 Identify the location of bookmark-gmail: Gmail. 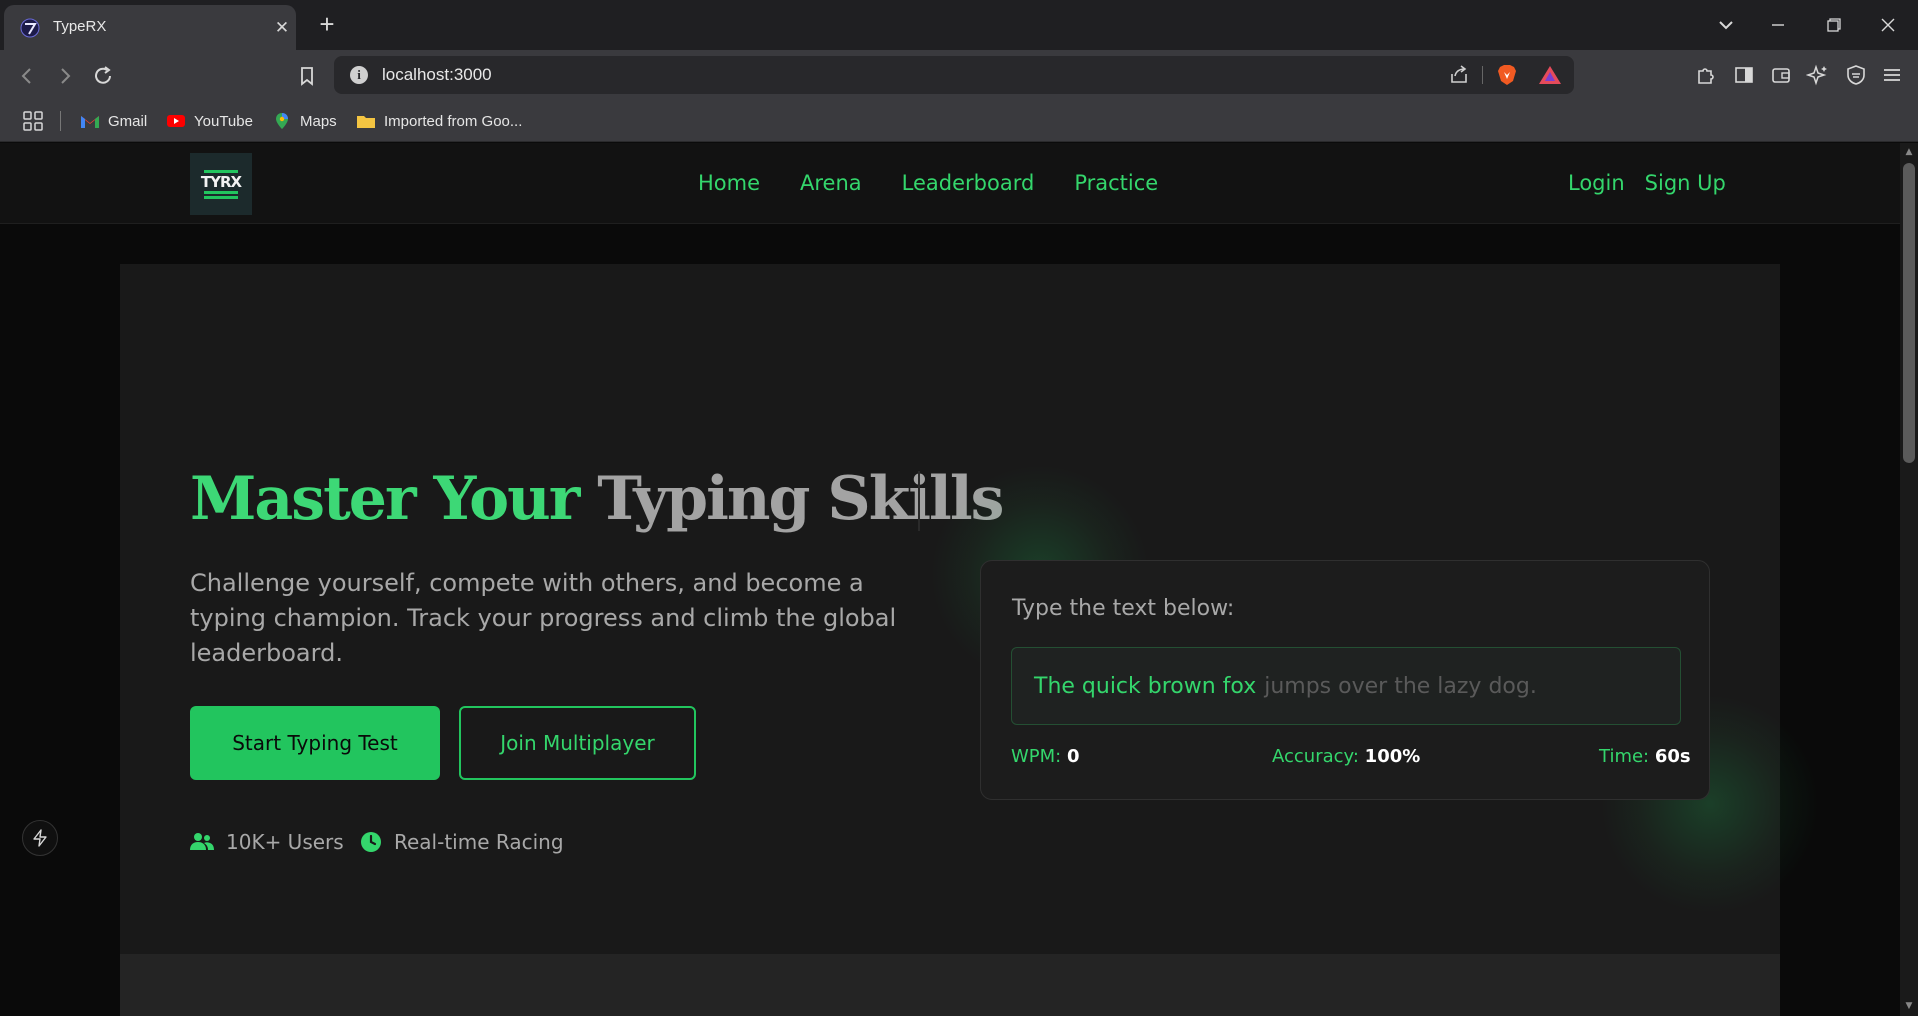
(113, 121).